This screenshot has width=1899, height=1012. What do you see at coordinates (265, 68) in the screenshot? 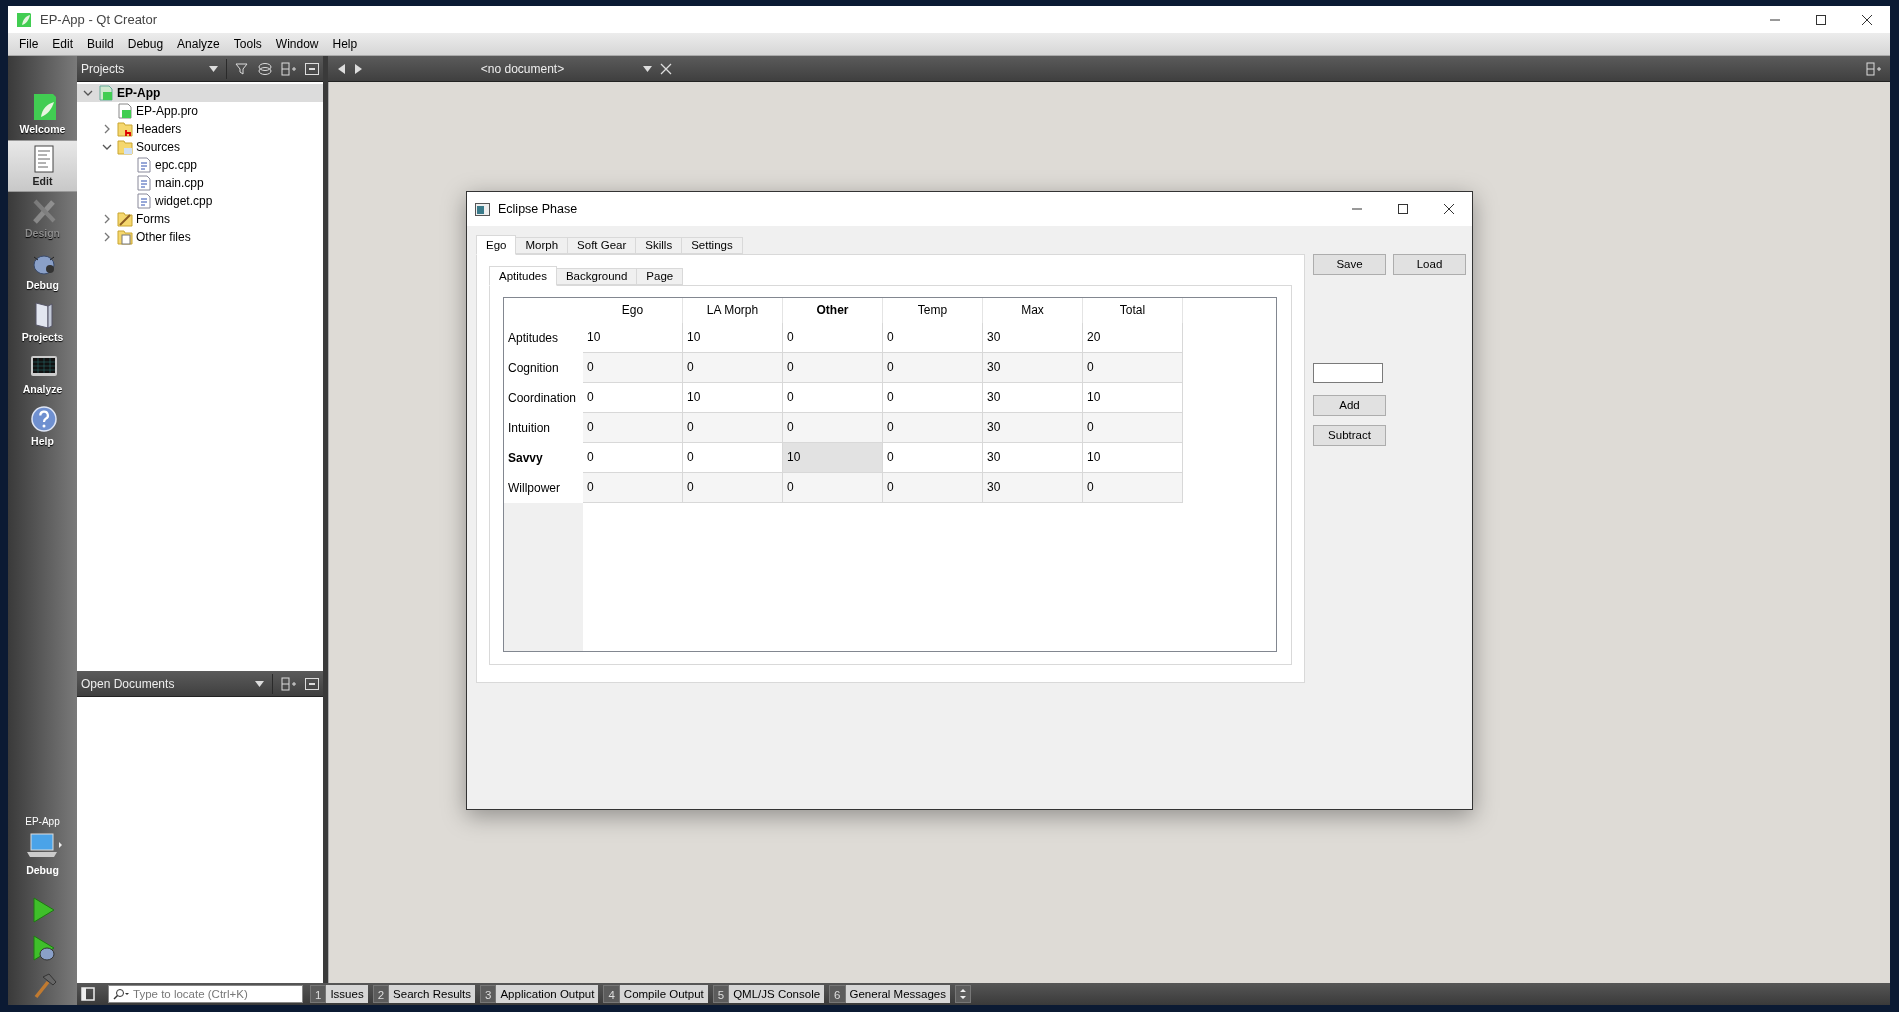
I see `link-icon` at bounding box center [265, 68].